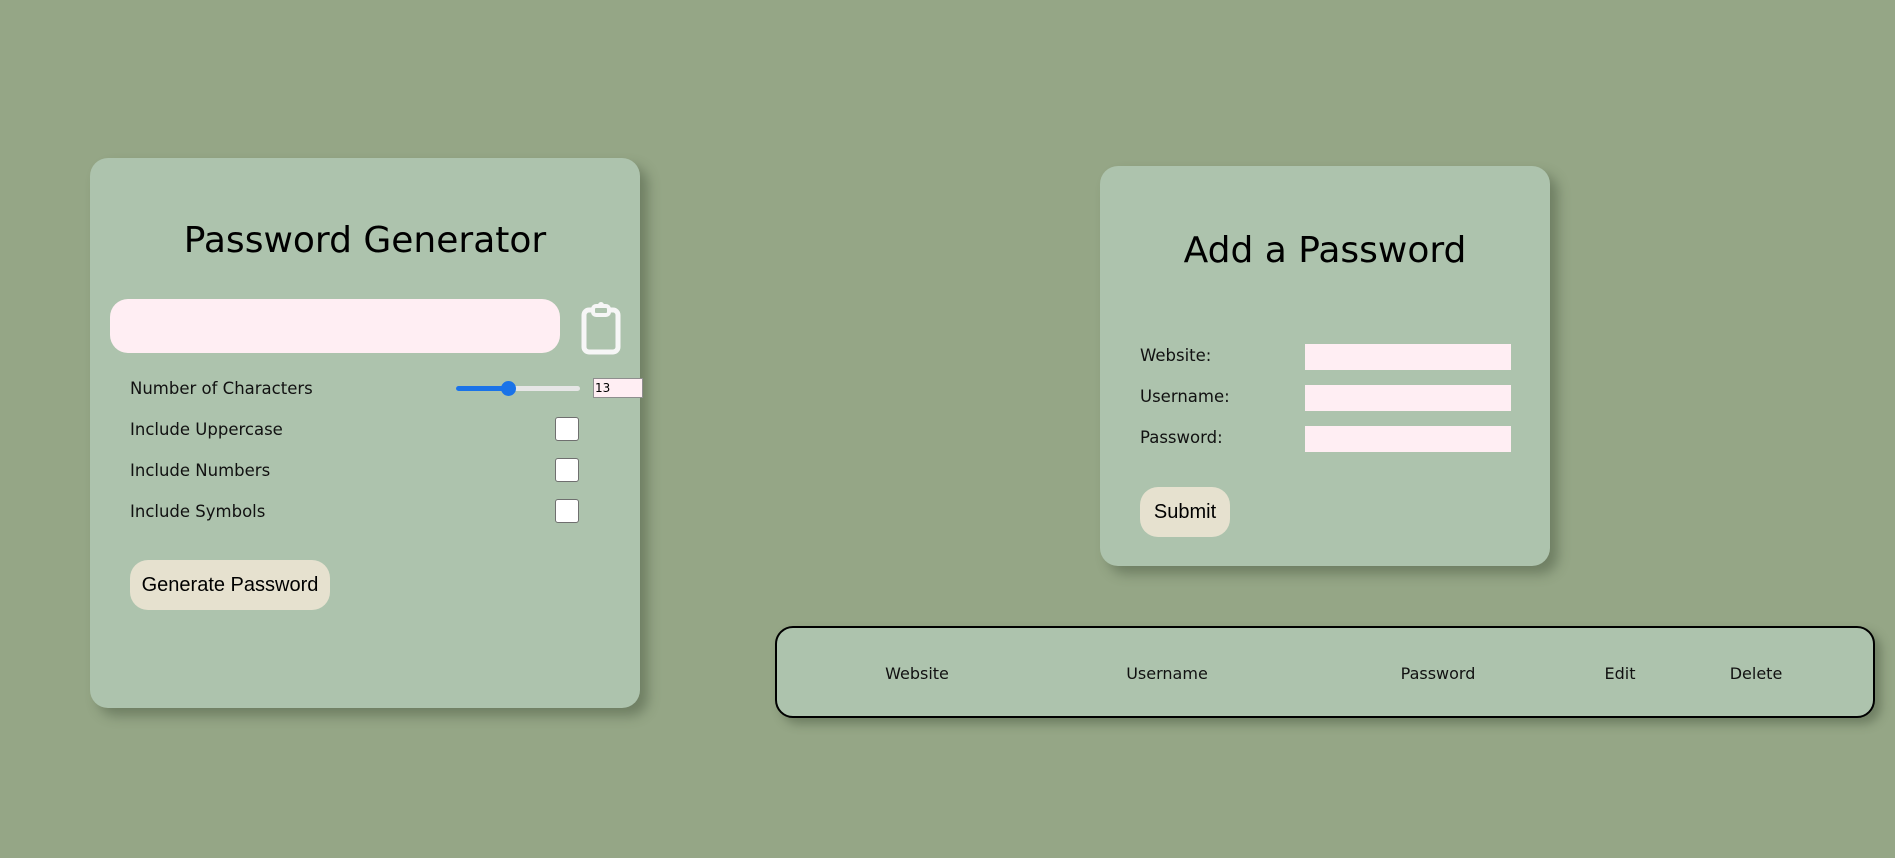 The height and width of the screenshot is (858, 1895). Describe the element at coordinates (200, 470) in the screenshot. I see `numbers-label: Include Numbers` at that location.